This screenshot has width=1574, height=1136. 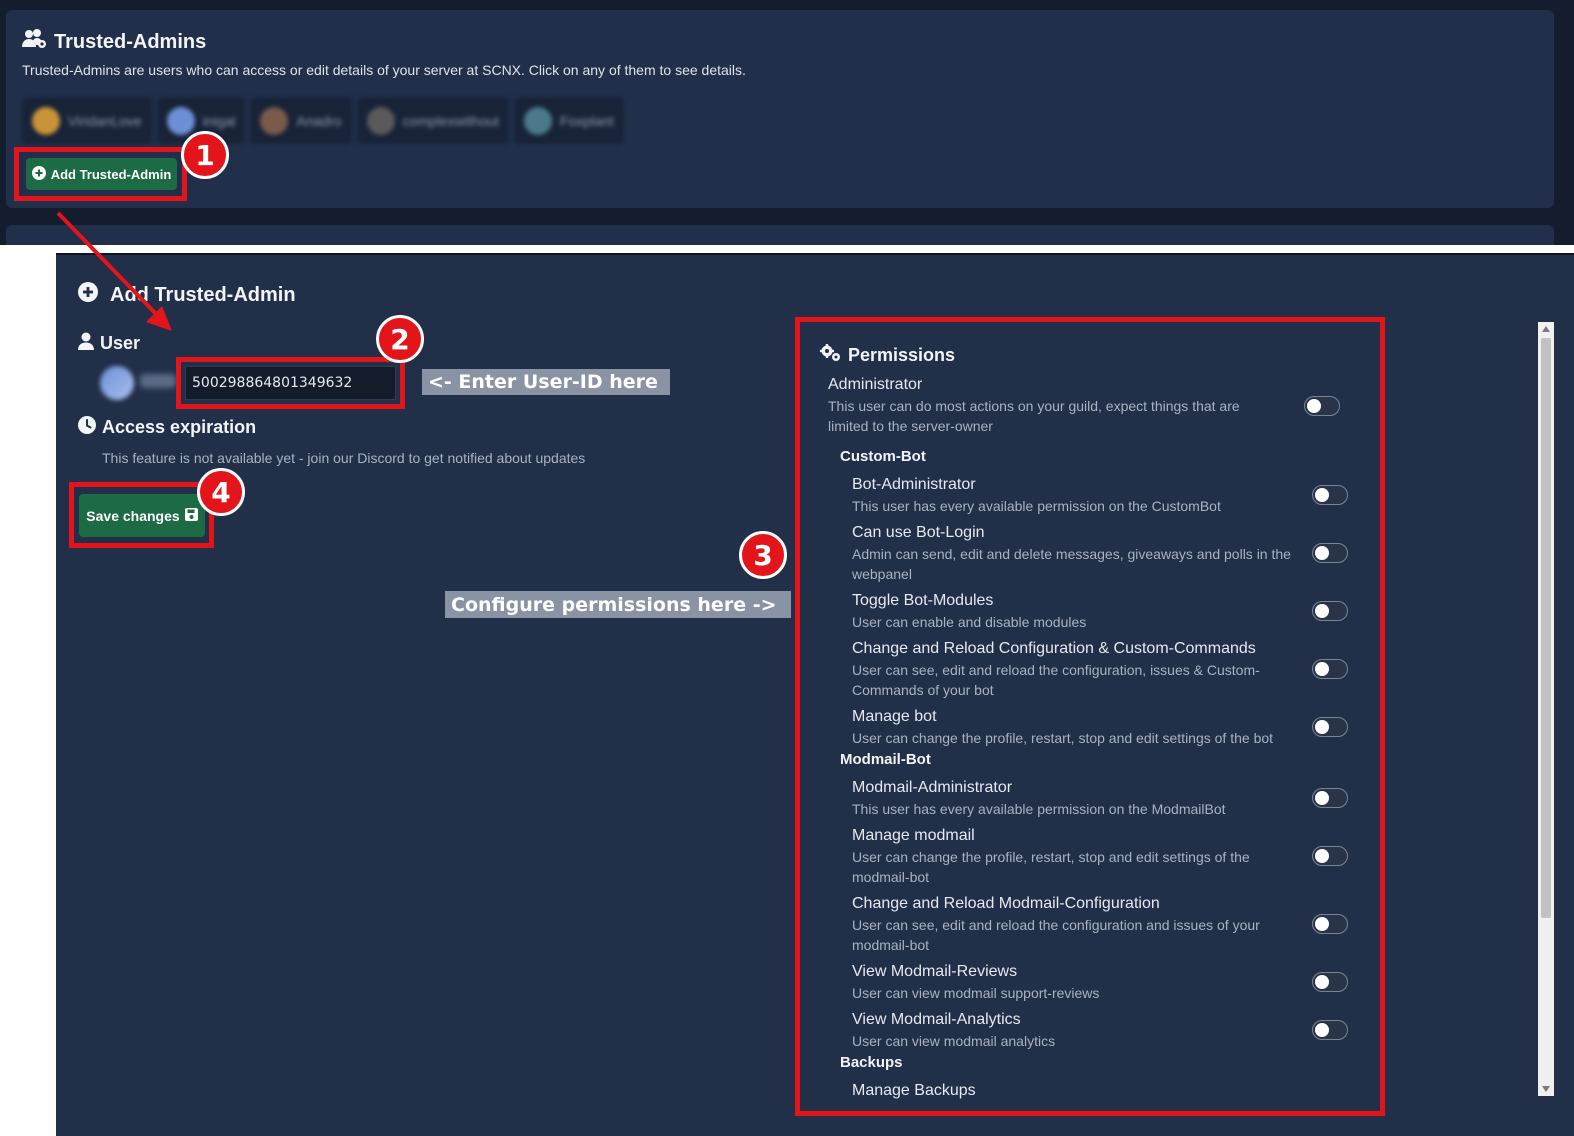 What do you see at coordinates (871, 1062) in the screenshot?
I see `group-backups: Backups` at bounding box center [871, 1062].